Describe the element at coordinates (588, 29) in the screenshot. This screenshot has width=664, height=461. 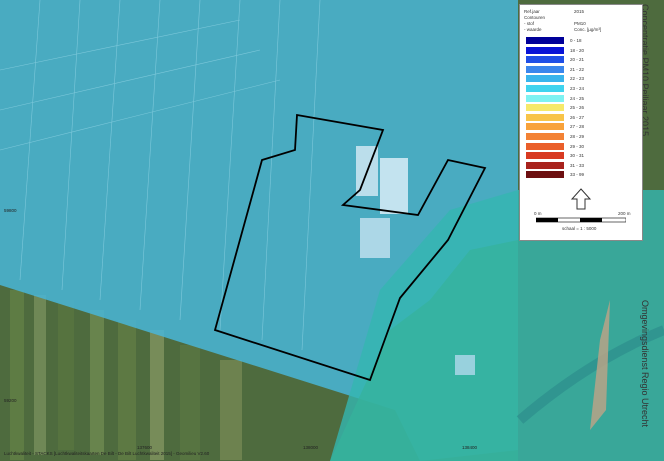
I see `unit-label: Conc. [µg/m³]` at that location.